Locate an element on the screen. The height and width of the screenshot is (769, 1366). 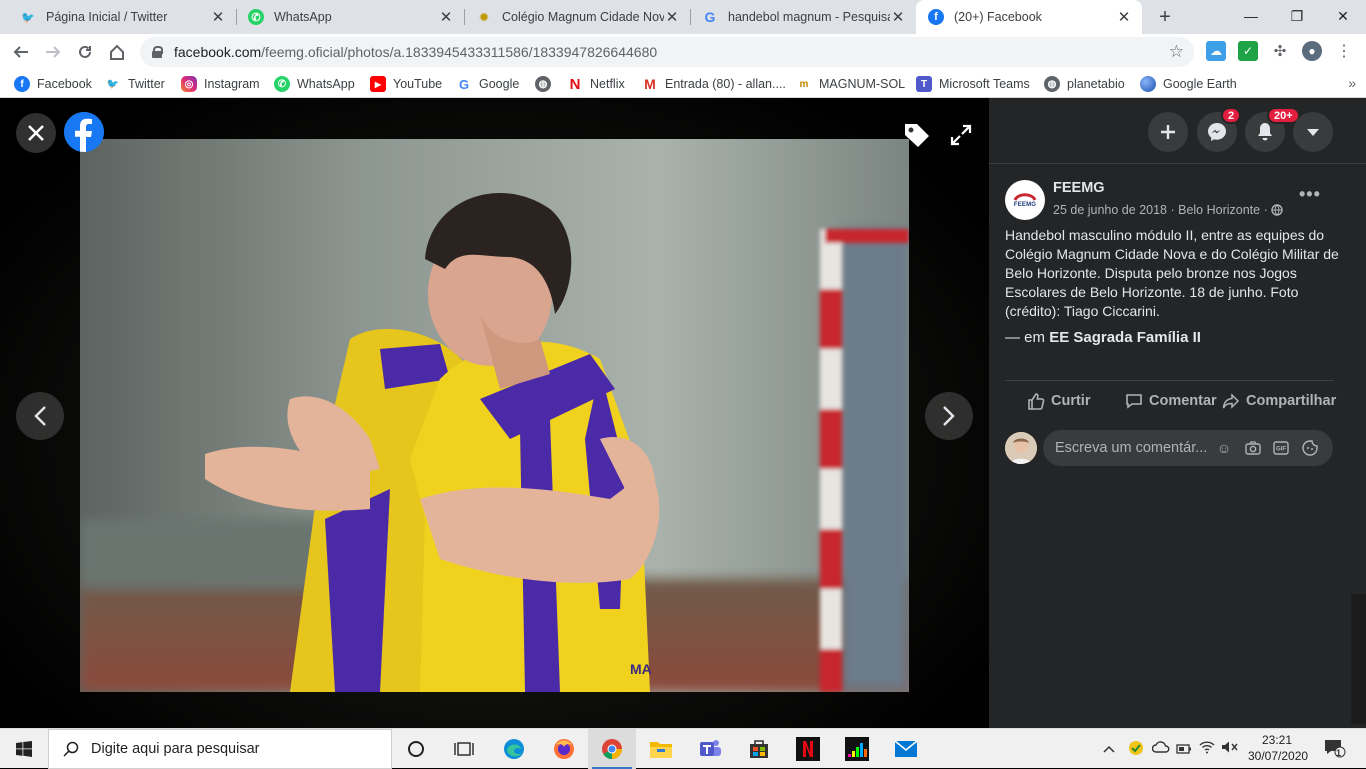
like-button: Curtir is located at coordinates (1058, 401).